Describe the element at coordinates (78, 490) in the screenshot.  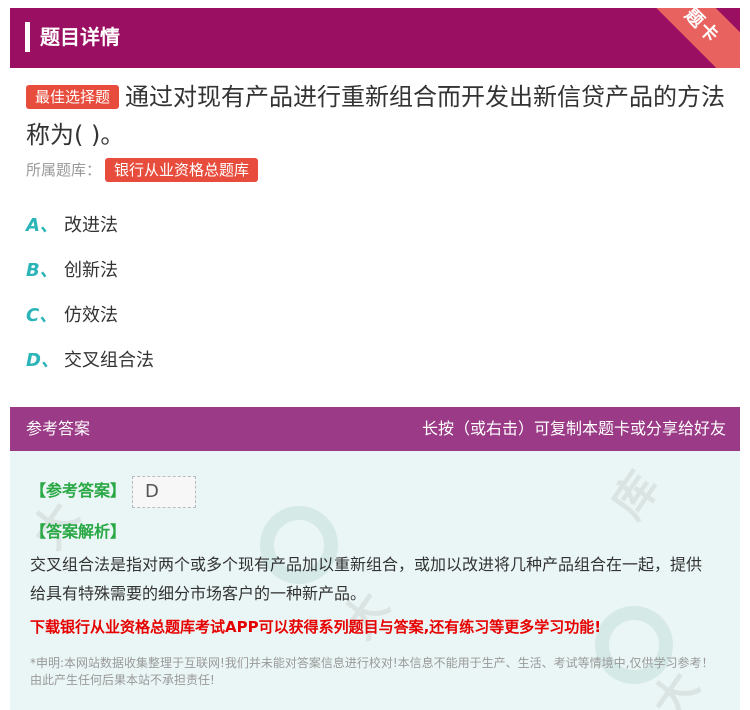
I see `reference-answer-label: 【参考答案】` at that location.